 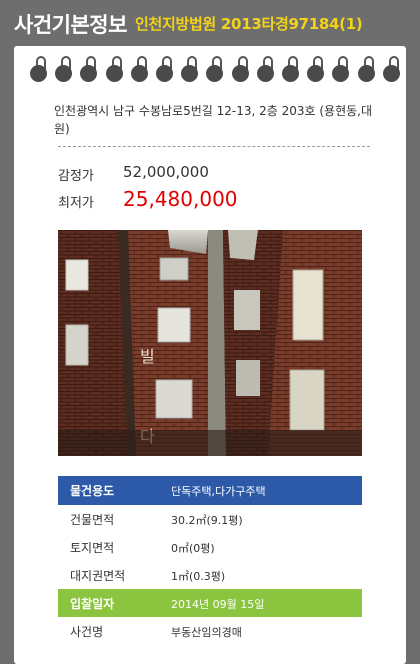 I want to click on detail-label: 건물면적, so click(x=92, y=520).